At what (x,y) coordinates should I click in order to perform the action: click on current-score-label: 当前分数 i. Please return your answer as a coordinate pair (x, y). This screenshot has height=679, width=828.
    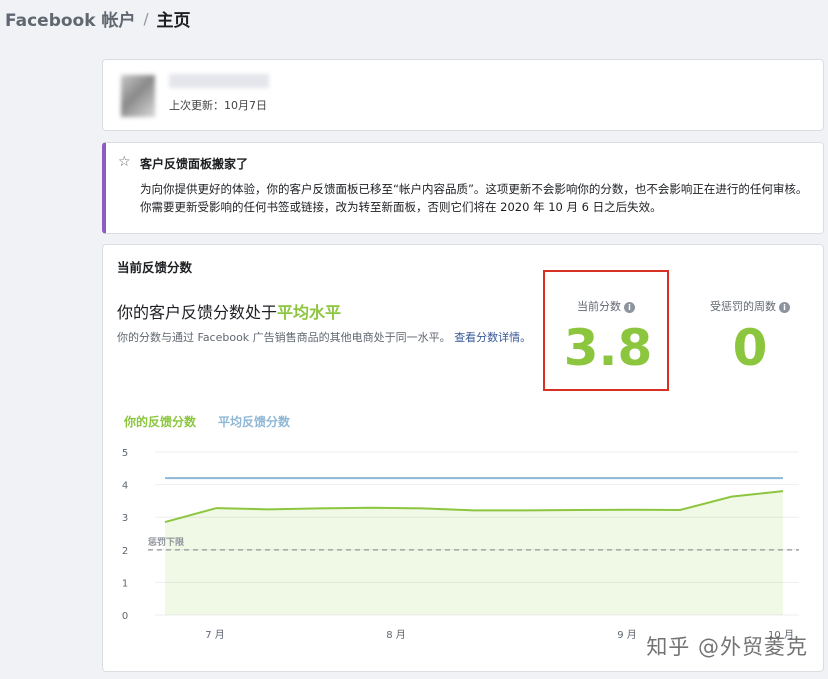
    Looking at the image, I should click on (606, 306).